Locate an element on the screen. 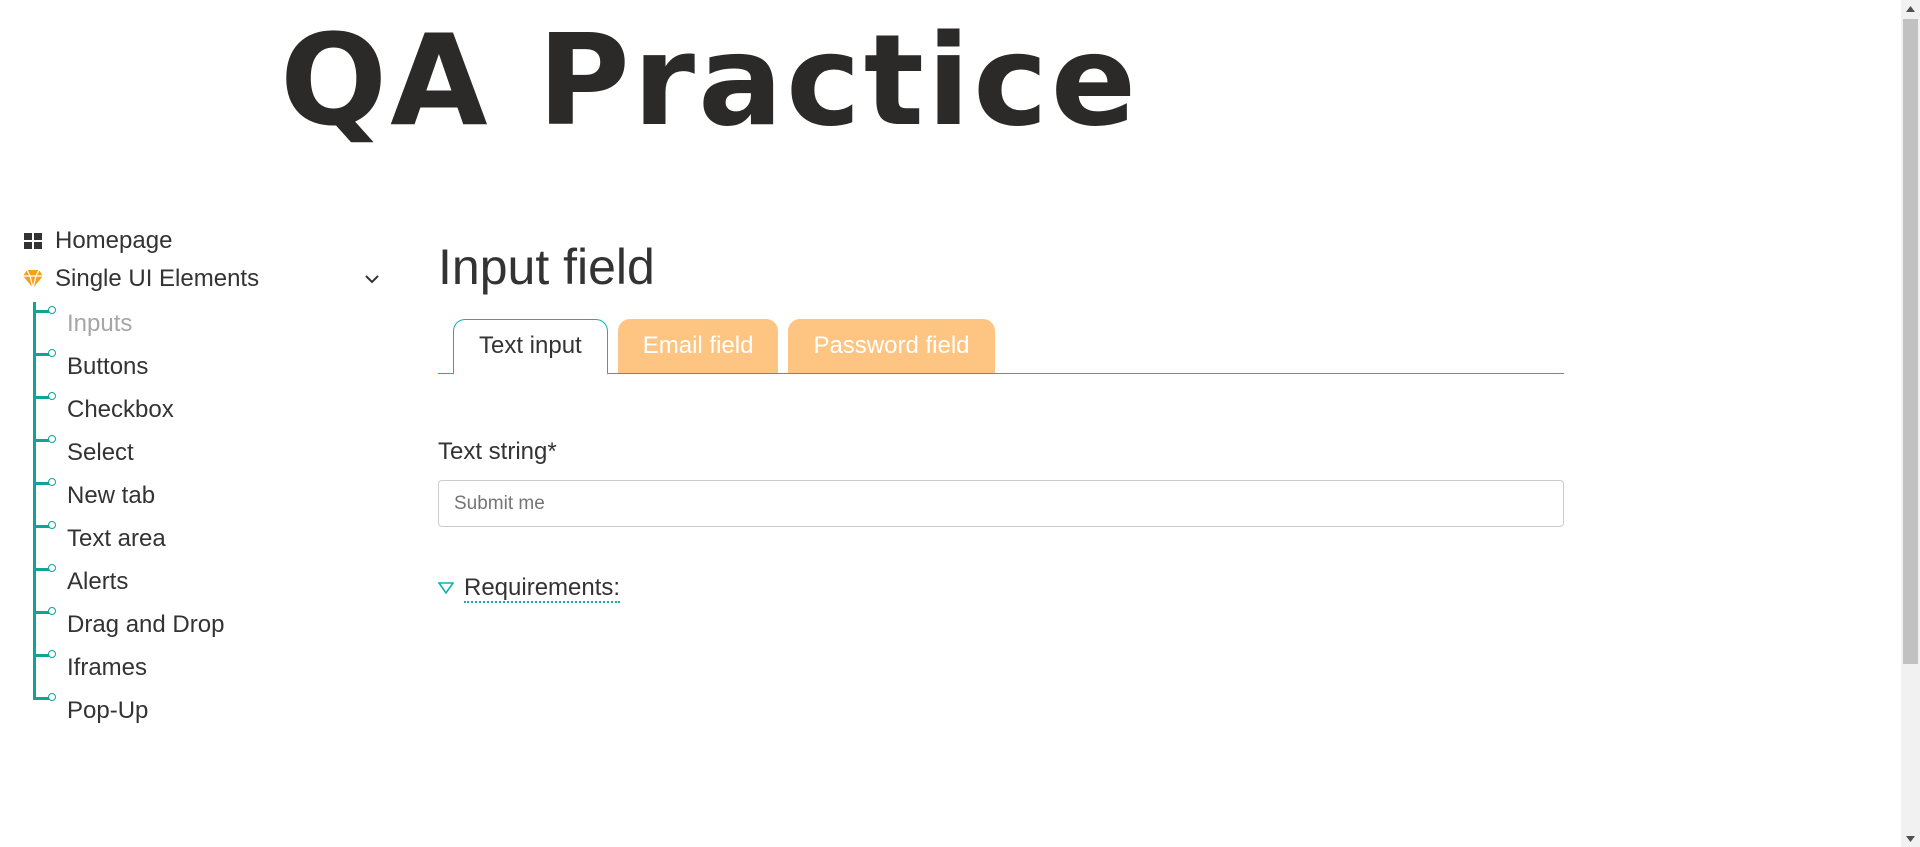  sidebar-subitem-label: Checkbox is located at coordinates (120, 409).